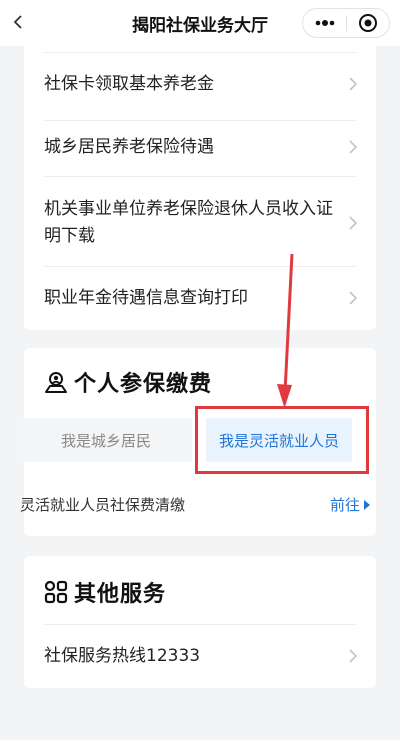 This screenshot has height=740, width=400. I want to click on goto-link: 前往, so click(350, 504).